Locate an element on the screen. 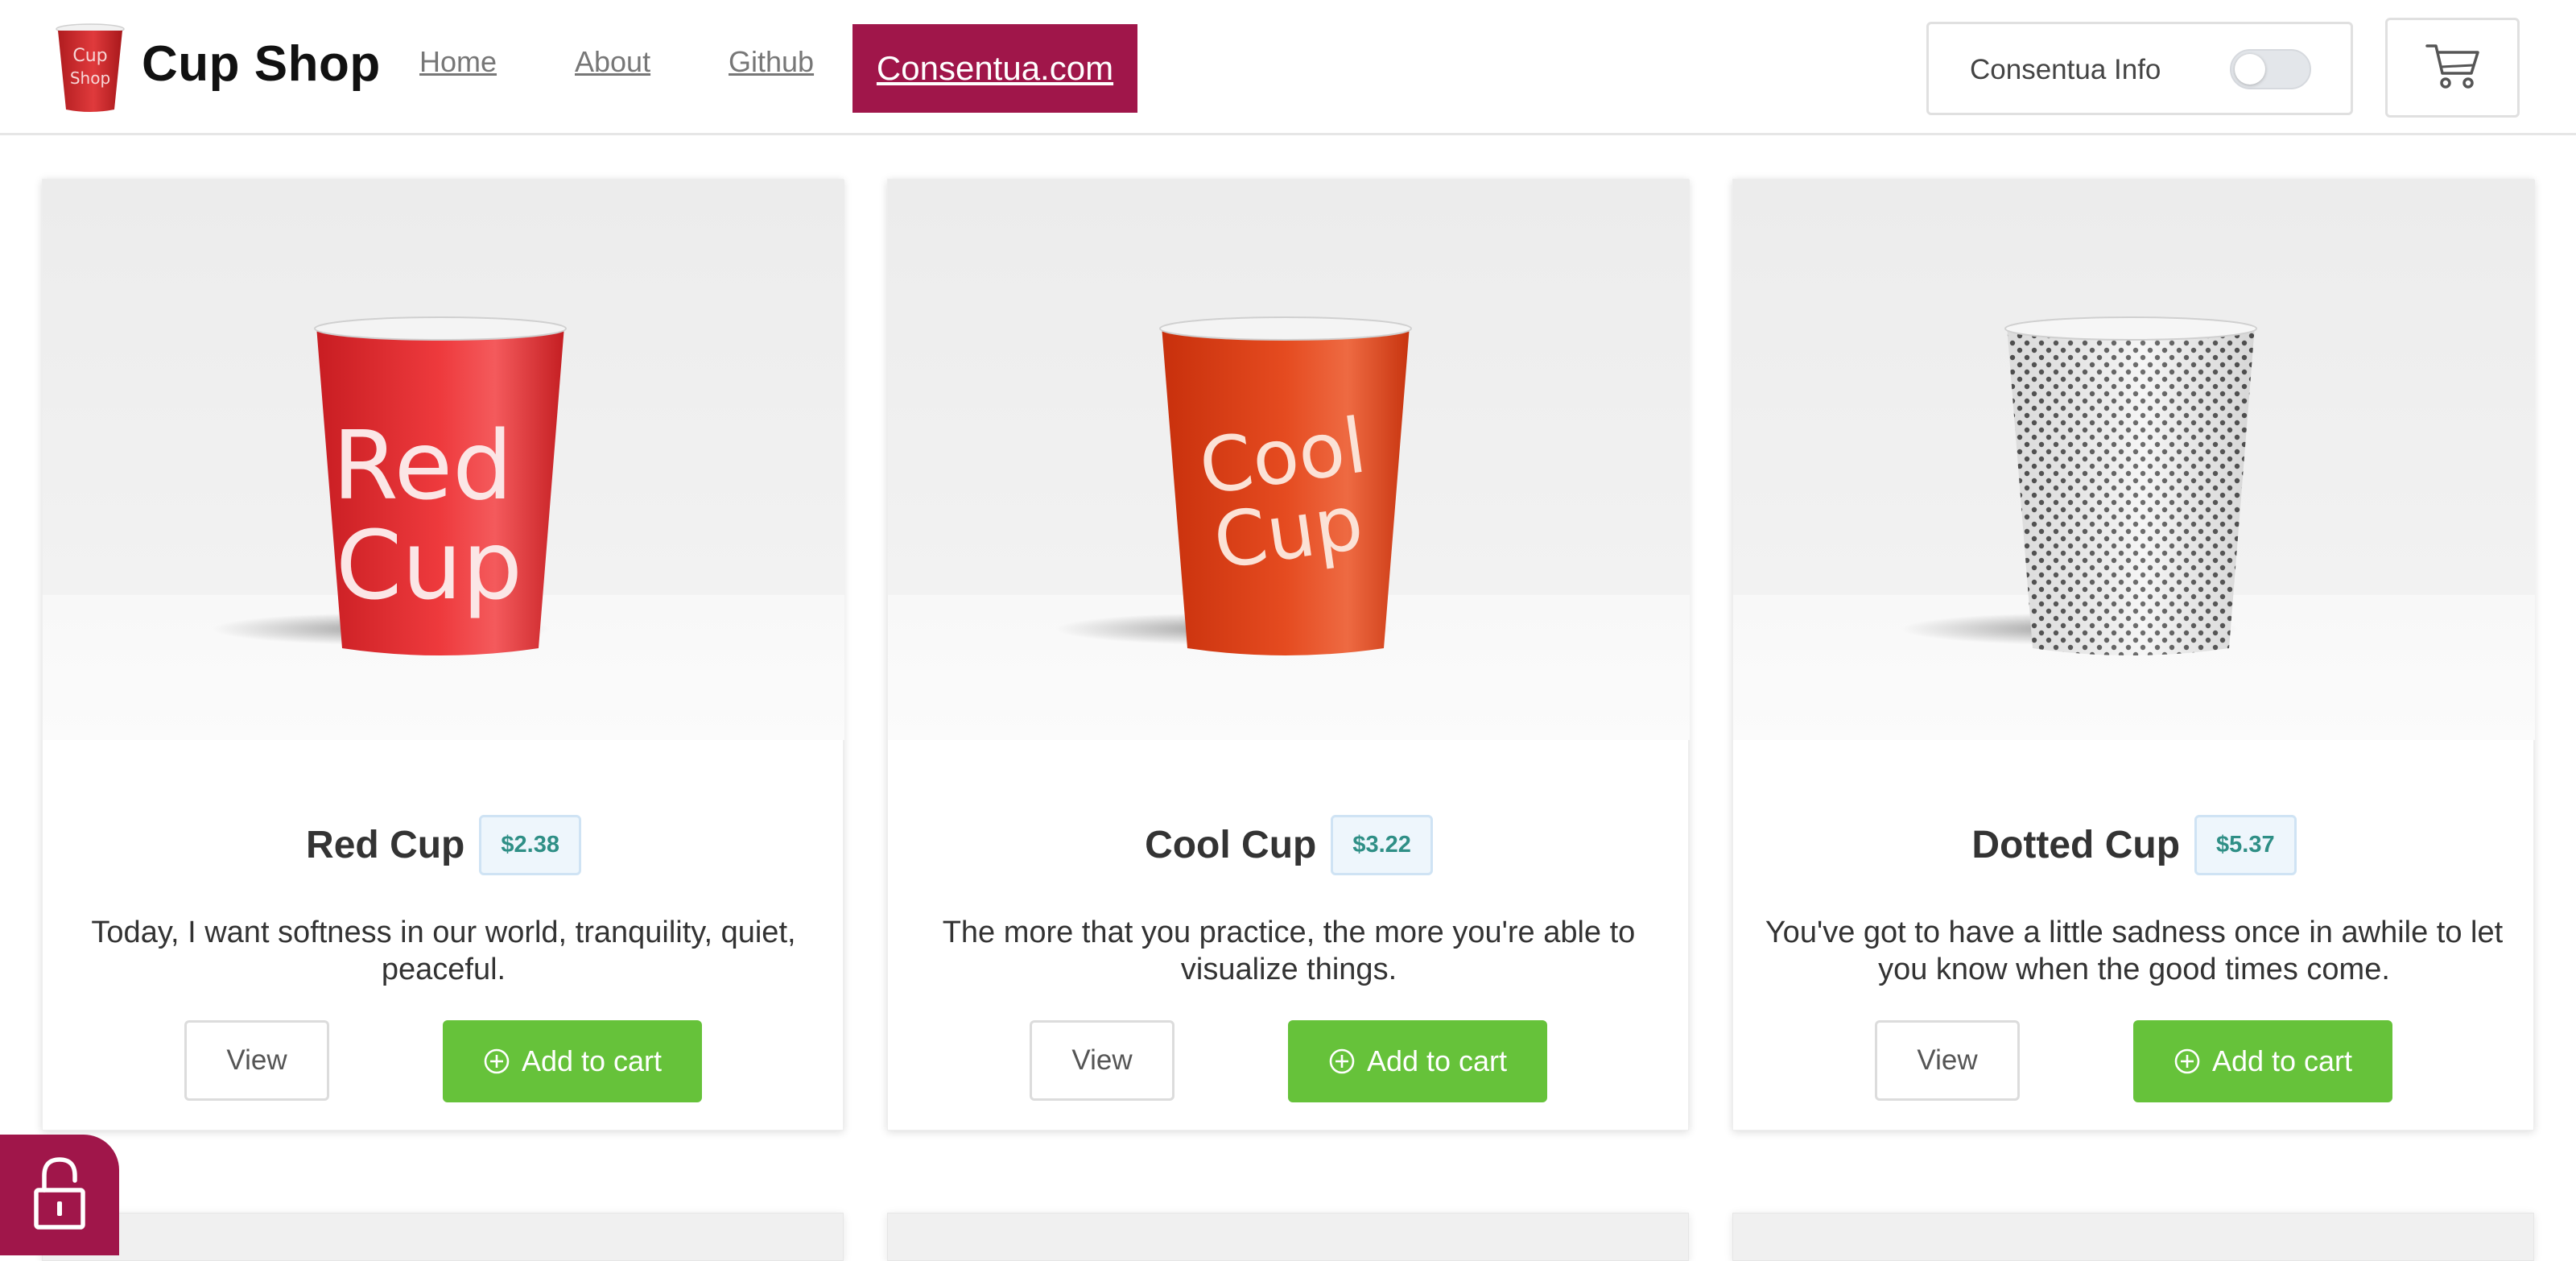  consent-lock-button is located at coordinates (59, 1195).